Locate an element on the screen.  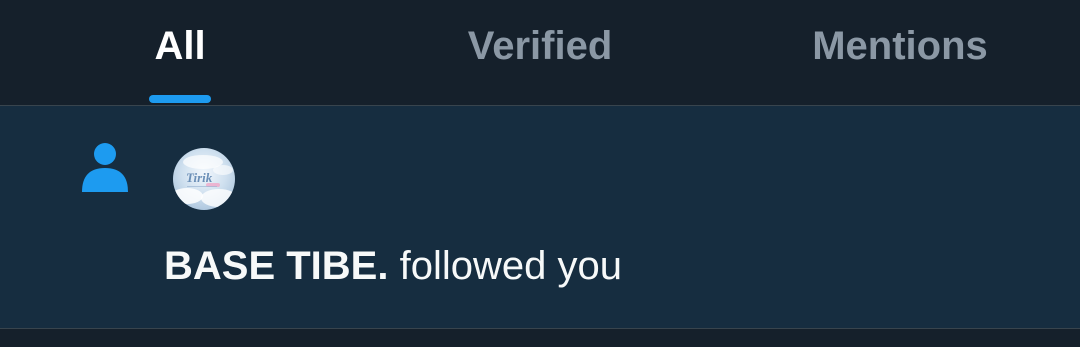
tab-mentions: Mentions is located at coordinates (900, 52).